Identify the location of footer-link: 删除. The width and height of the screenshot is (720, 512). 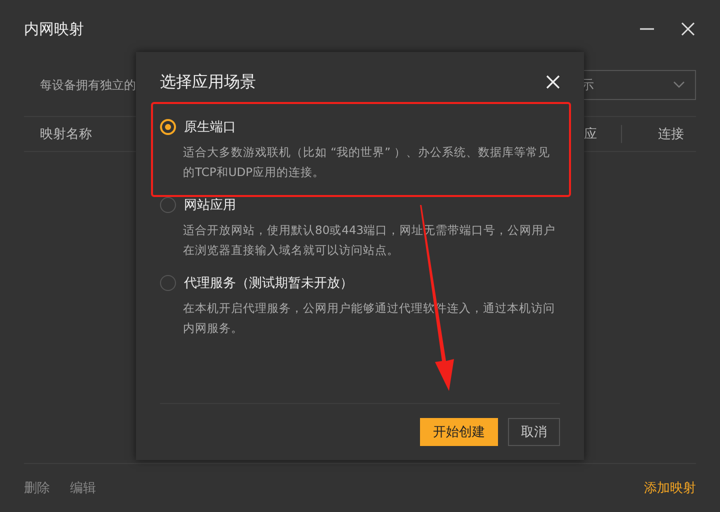
(37, 488).